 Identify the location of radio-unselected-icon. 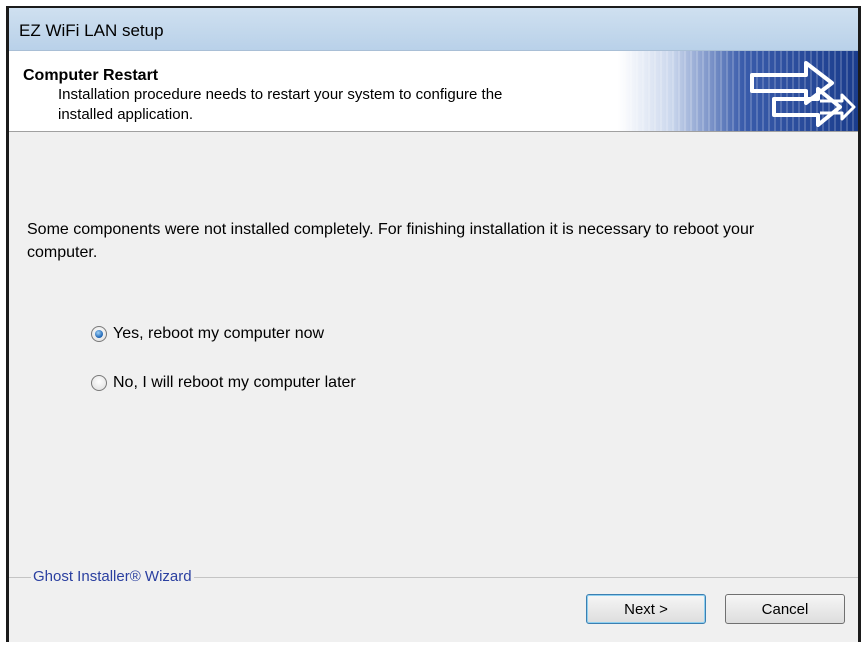
(99, 383).